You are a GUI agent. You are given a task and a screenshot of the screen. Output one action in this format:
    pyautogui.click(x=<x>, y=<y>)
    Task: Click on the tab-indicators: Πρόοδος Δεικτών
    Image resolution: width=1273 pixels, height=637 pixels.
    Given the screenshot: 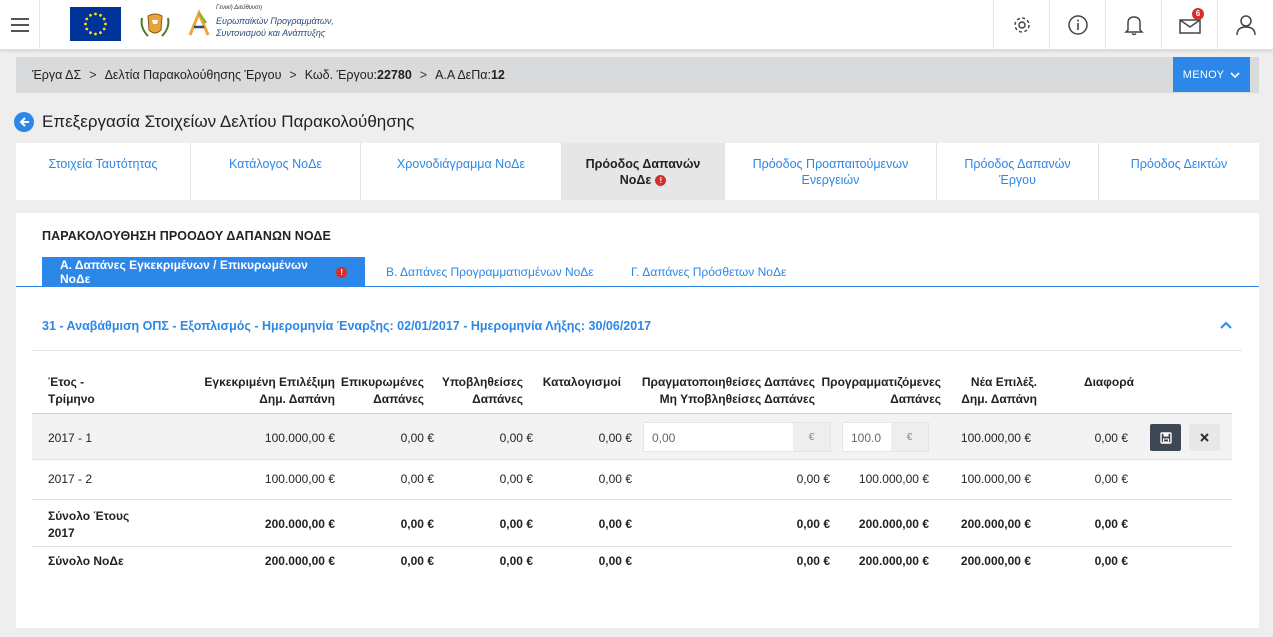 What is the action you would take?
    pyautogui.click(x=1179, y=171)
    